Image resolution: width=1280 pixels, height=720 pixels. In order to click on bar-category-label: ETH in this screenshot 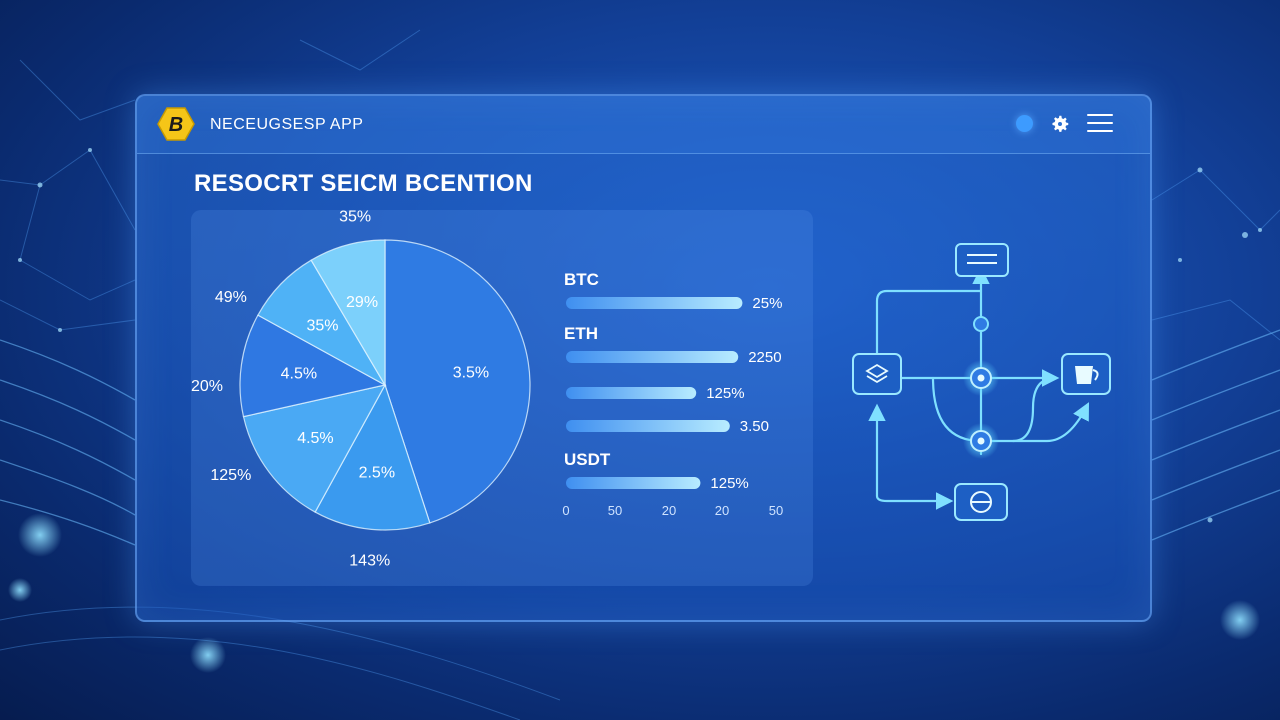, I will do `click(581, 333)`.